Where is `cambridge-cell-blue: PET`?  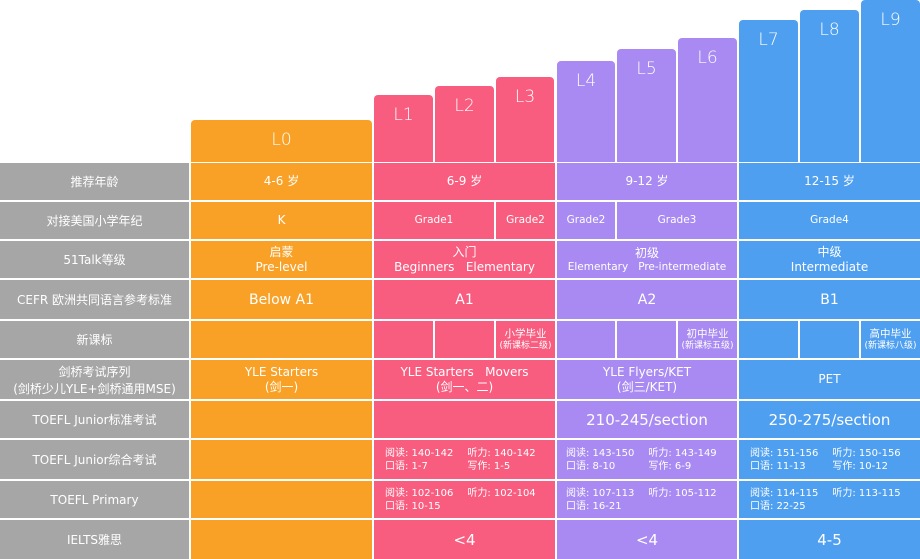
cambridge-cell-blue: PET is located at coordinates (829, 379).